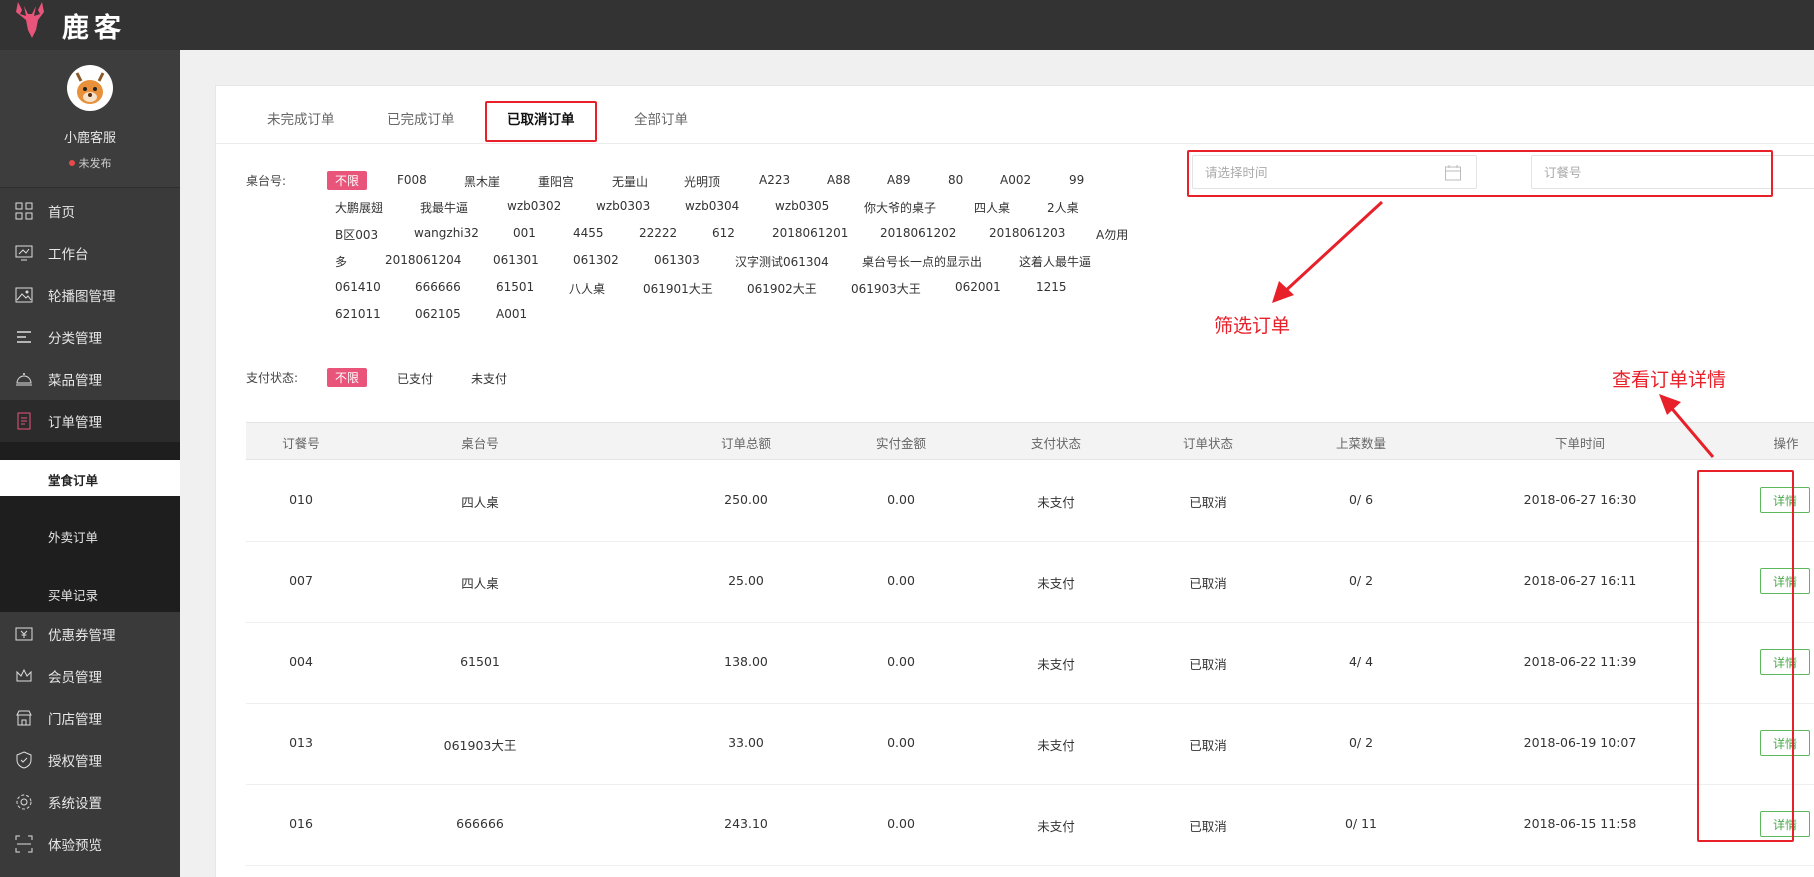  What do you see at coordinates (1030, 441) in the screenshot?
I see `orders-table-header: 订餐号 桌台号 订单总额 实付金额 支付状态 订单状态 上菜数量 下单时间 操作` at bounding box center [1030, 441].